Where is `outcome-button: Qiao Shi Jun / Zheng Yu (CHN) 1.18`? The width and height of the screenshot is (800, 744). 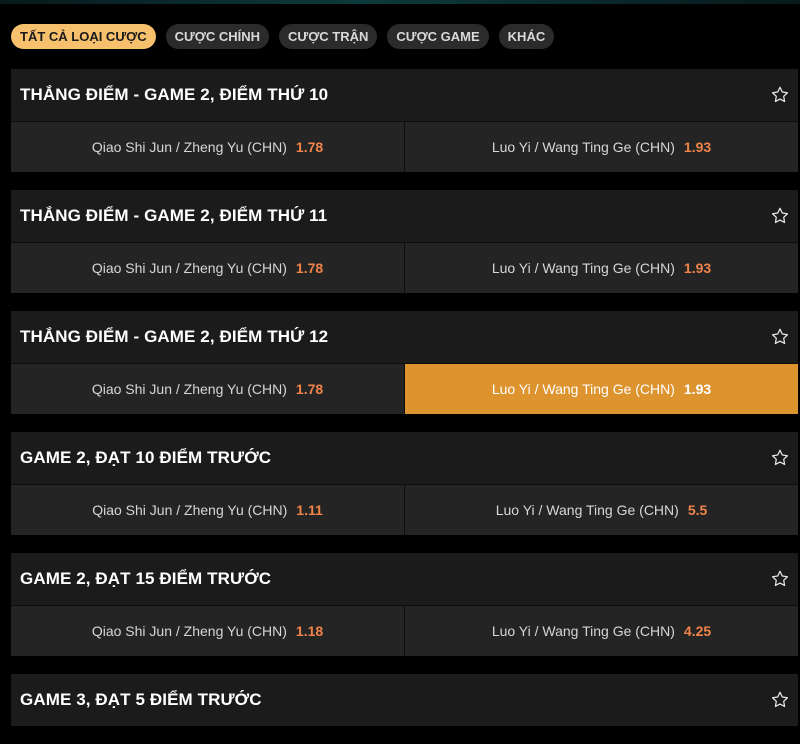
outcome-button: Qiao Shi Jun / Zheng Yu (CHN) 1.18 is located at coordinates (207, 631).